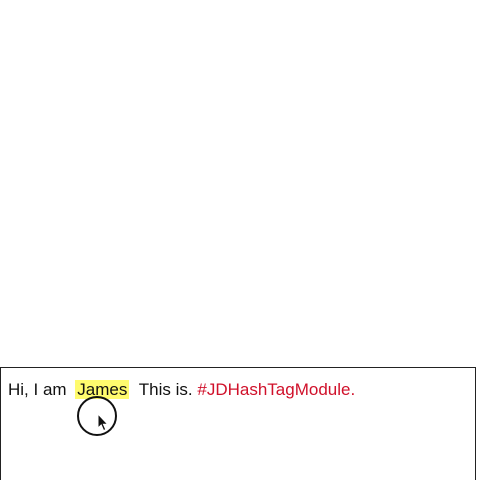 This screenshot has height=480, width=478. I want to click on greeting-text: Hi, I am, so click(37, 389).